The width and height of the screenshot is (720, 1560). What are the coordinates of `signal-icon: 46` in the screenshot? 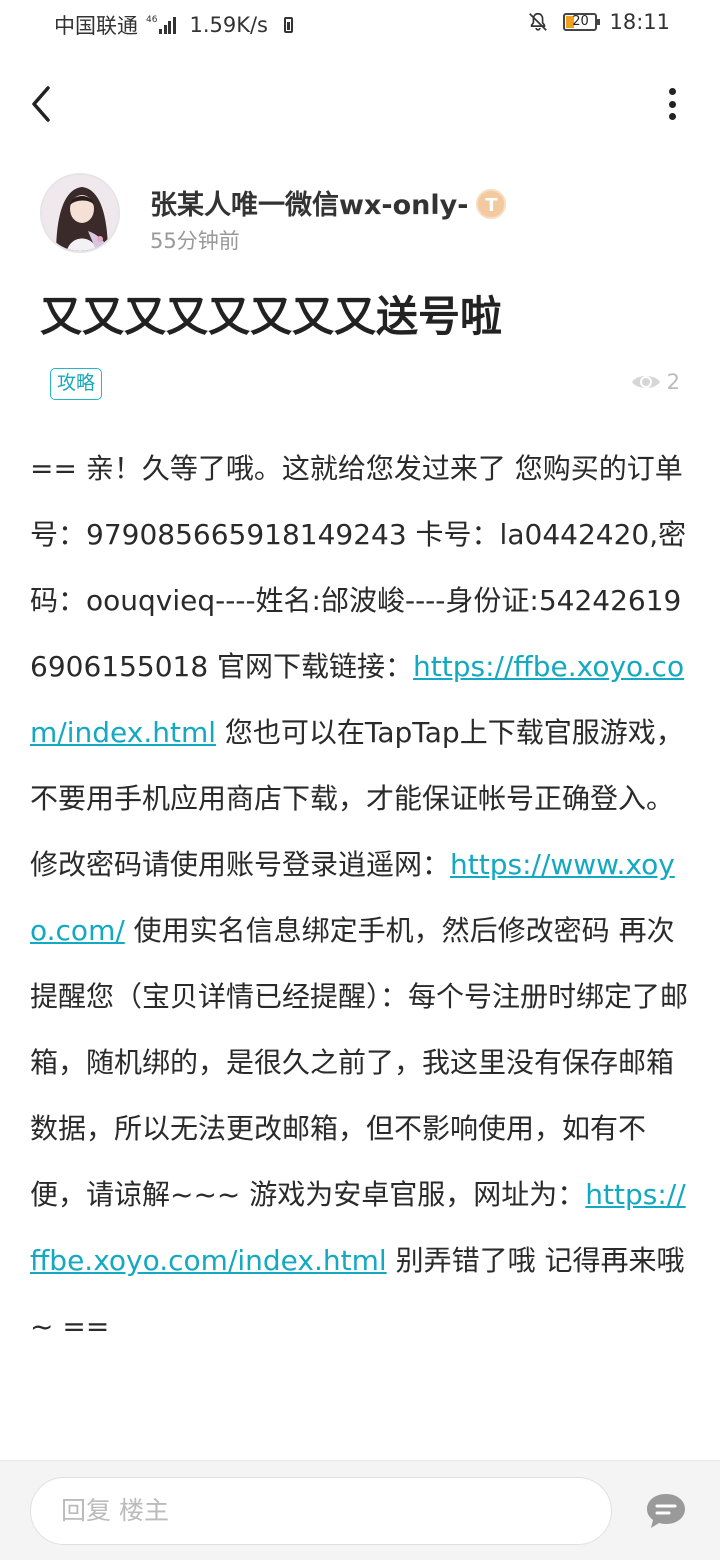 It's located at (161, 25).